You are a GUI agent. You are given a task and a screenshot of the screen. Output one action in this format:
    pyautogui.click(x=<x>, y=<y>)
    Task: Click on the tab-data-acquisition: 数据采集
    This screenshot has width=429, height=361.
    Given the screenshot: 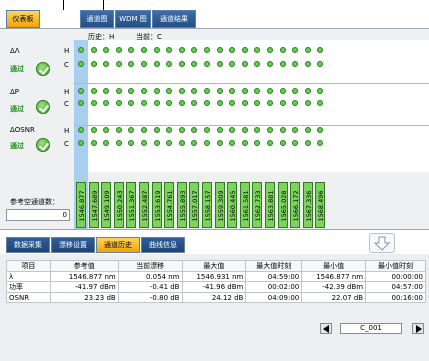 What is the action you would take?
    pyautogui.click(x=28, y=245)
    